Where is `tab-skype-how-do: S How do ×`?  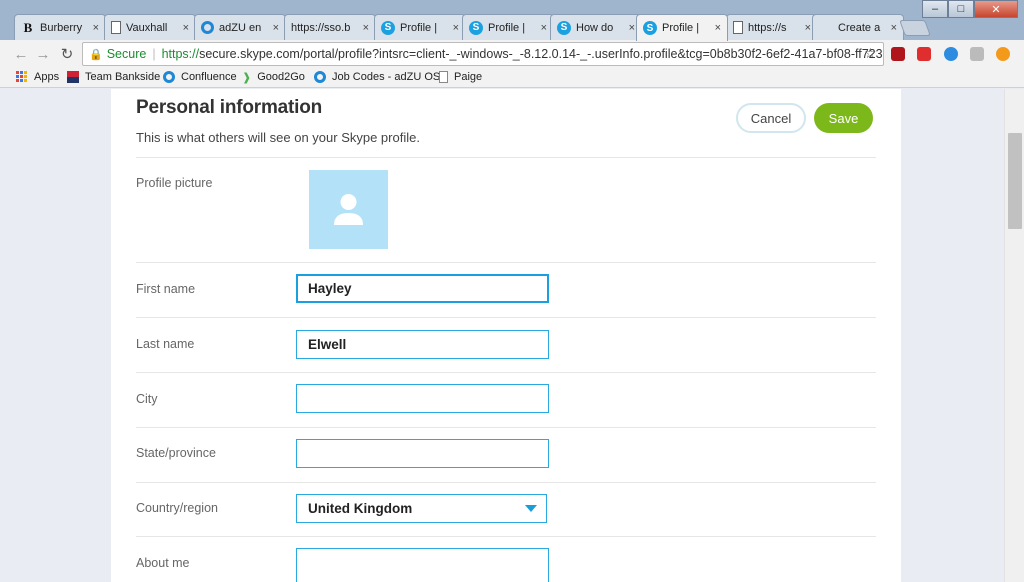
tab-skype-how-do: S How do × is located at coordinates (596, 27).